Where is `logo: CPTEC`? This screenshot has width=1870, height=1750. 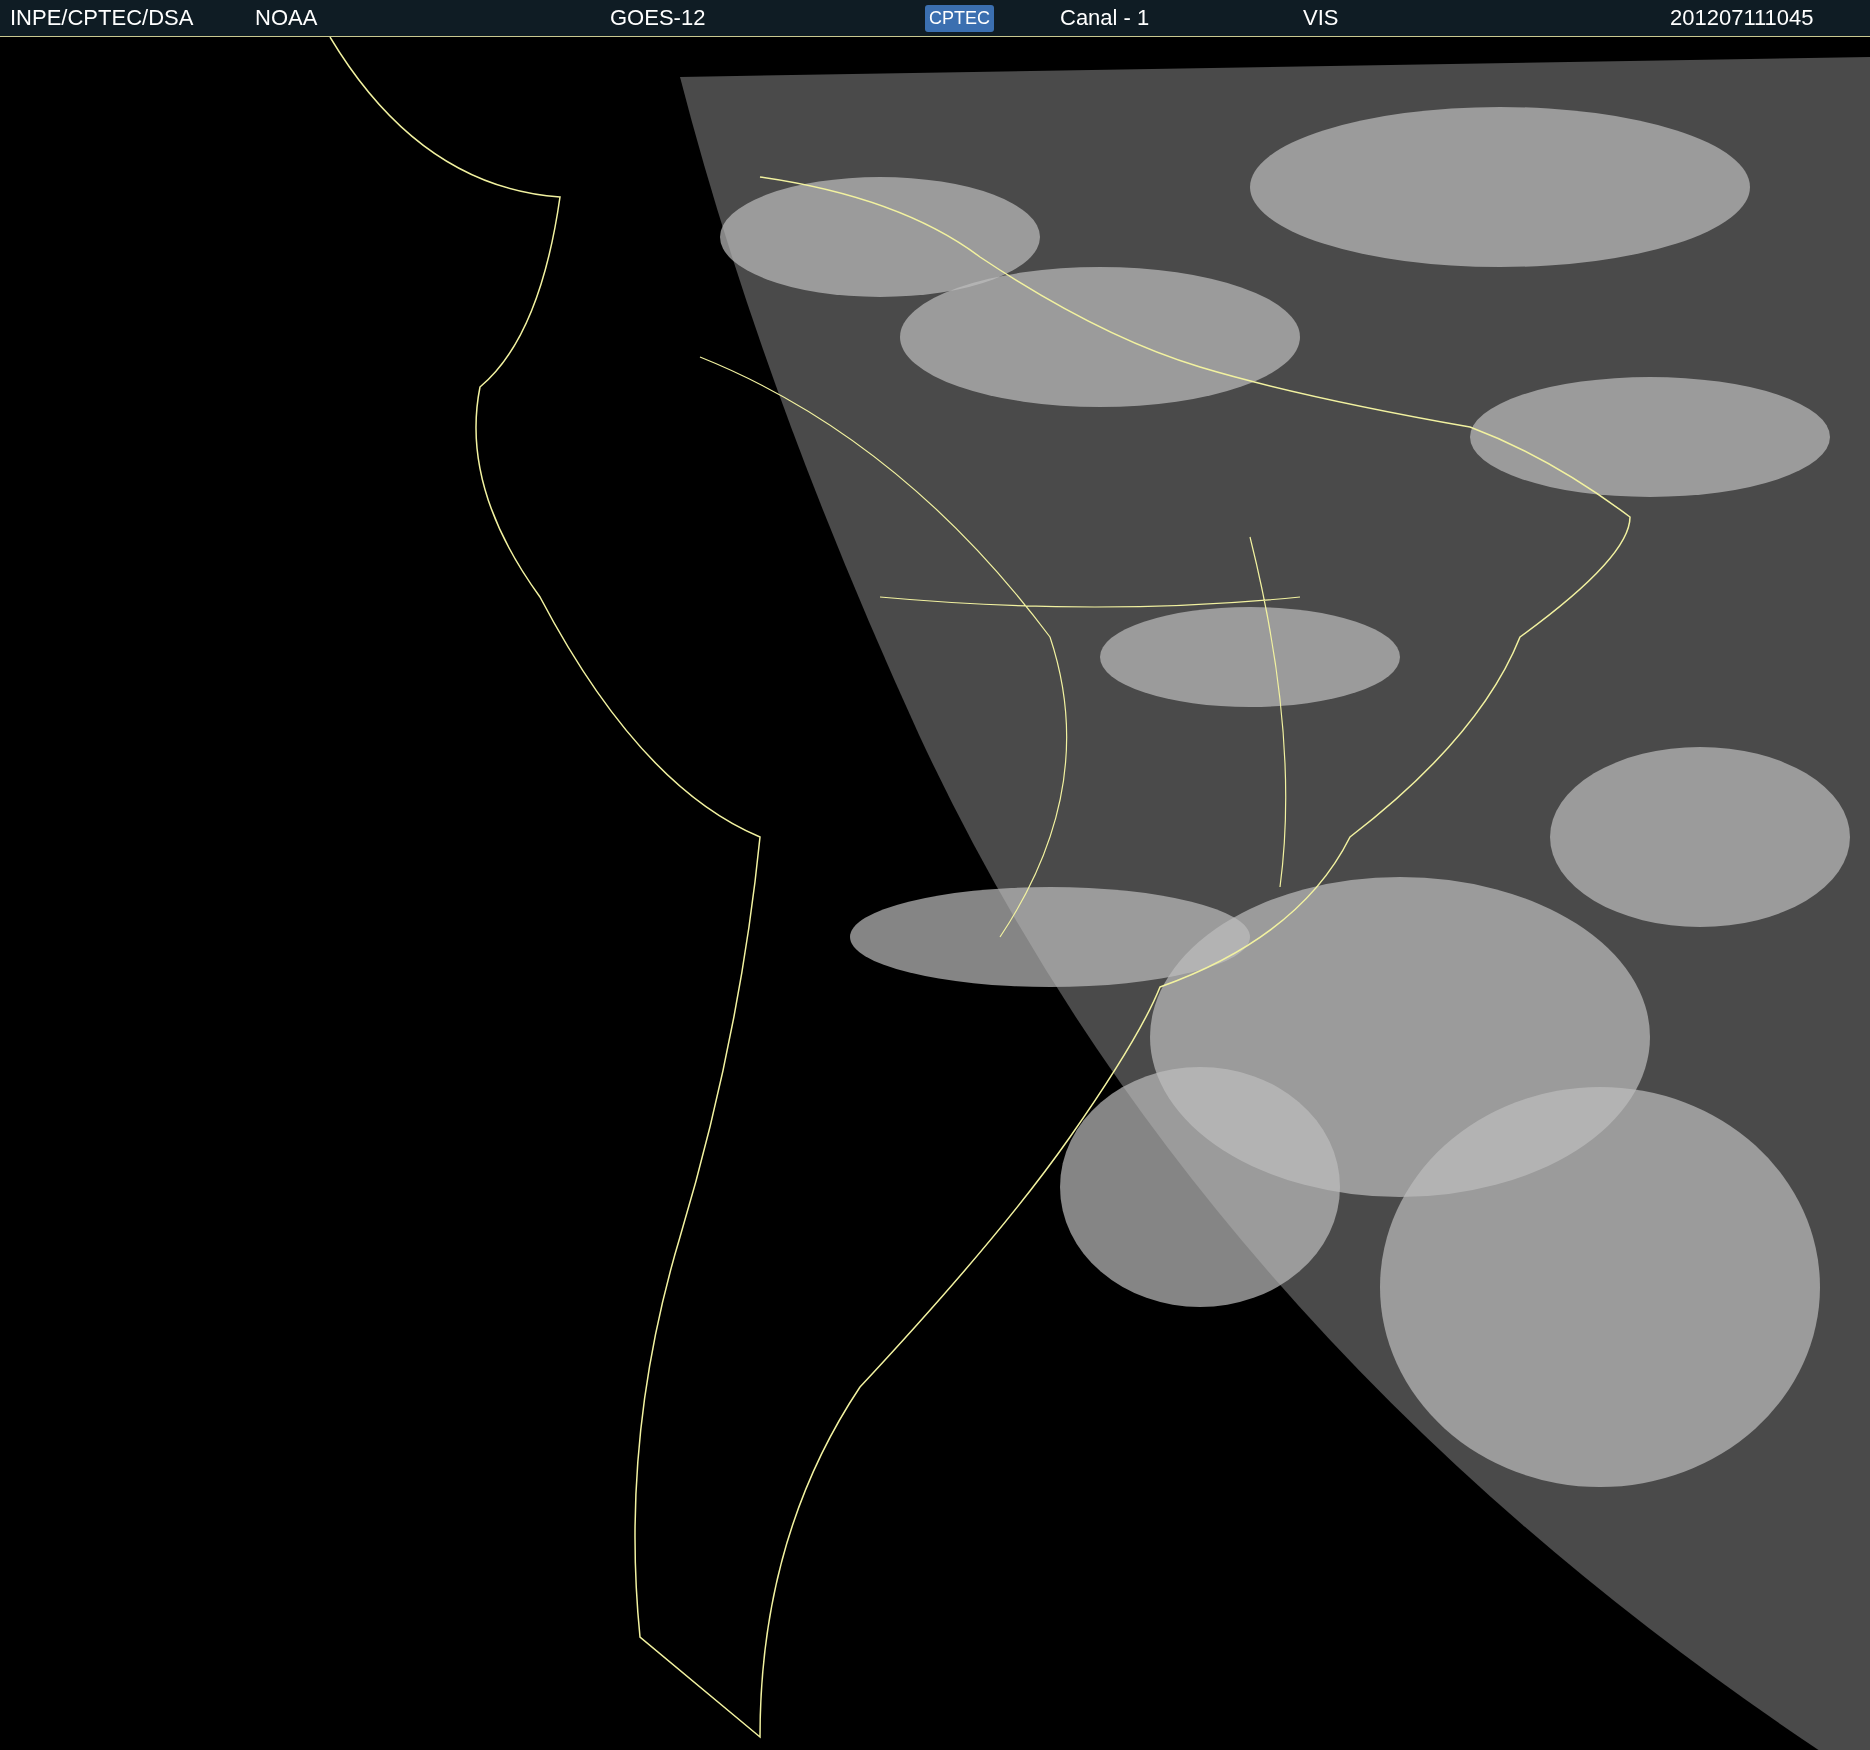 logo: CPTEC is located at coordinates (959, 18).